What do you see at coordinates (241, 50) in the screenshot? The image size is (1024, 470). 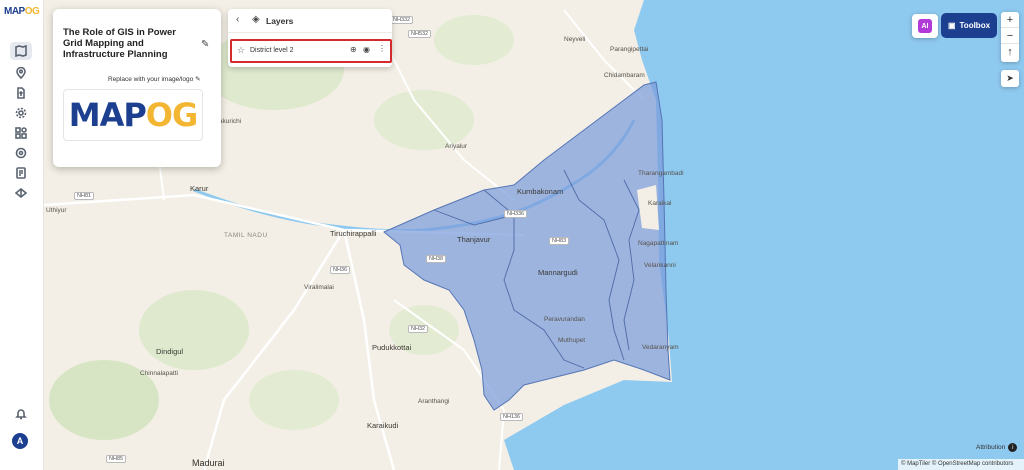 I see `polygon-layer-icon: ☆` at bounding box center [241, 50].